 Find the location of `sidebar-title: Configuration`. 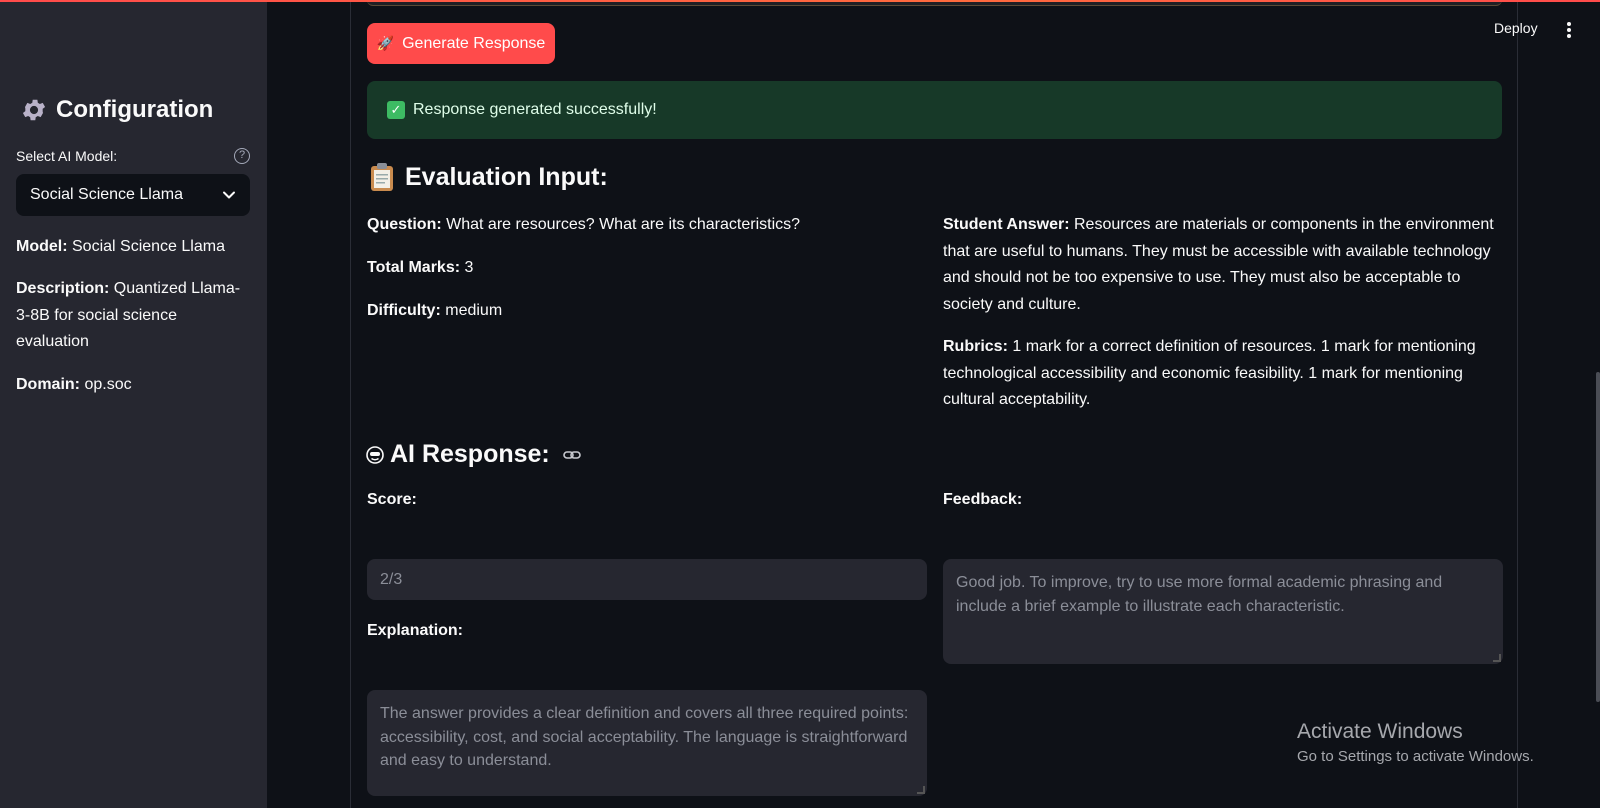

sidebar-title: Configuration is located at coordinates (116, 110).